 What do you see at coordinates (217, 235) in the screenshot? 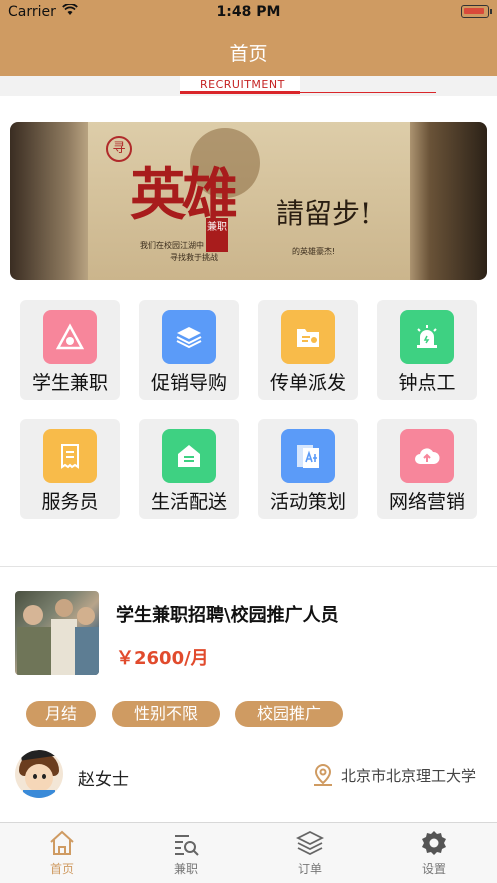
I see `hero-tag: 兼职` at bounding box center [217, 235].